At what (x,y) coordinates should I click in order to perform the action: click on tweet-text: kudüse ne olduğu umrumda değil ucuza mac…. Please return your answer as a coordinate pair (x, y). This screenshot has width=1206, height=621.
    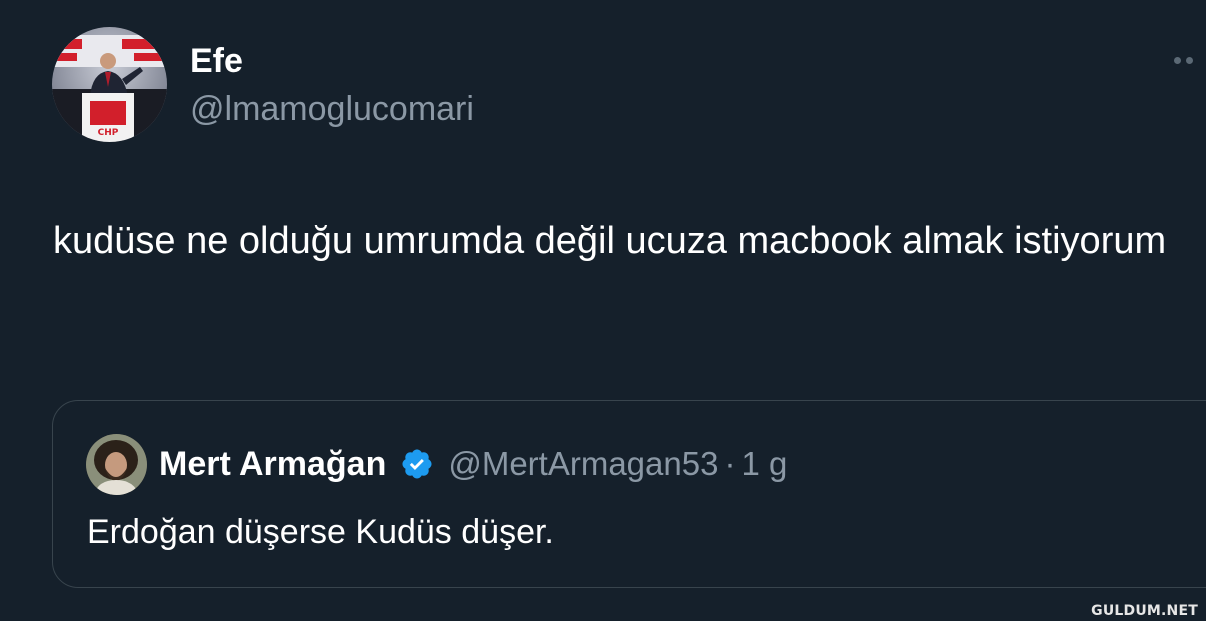
    Looking at the image, I should click on (610, 241).